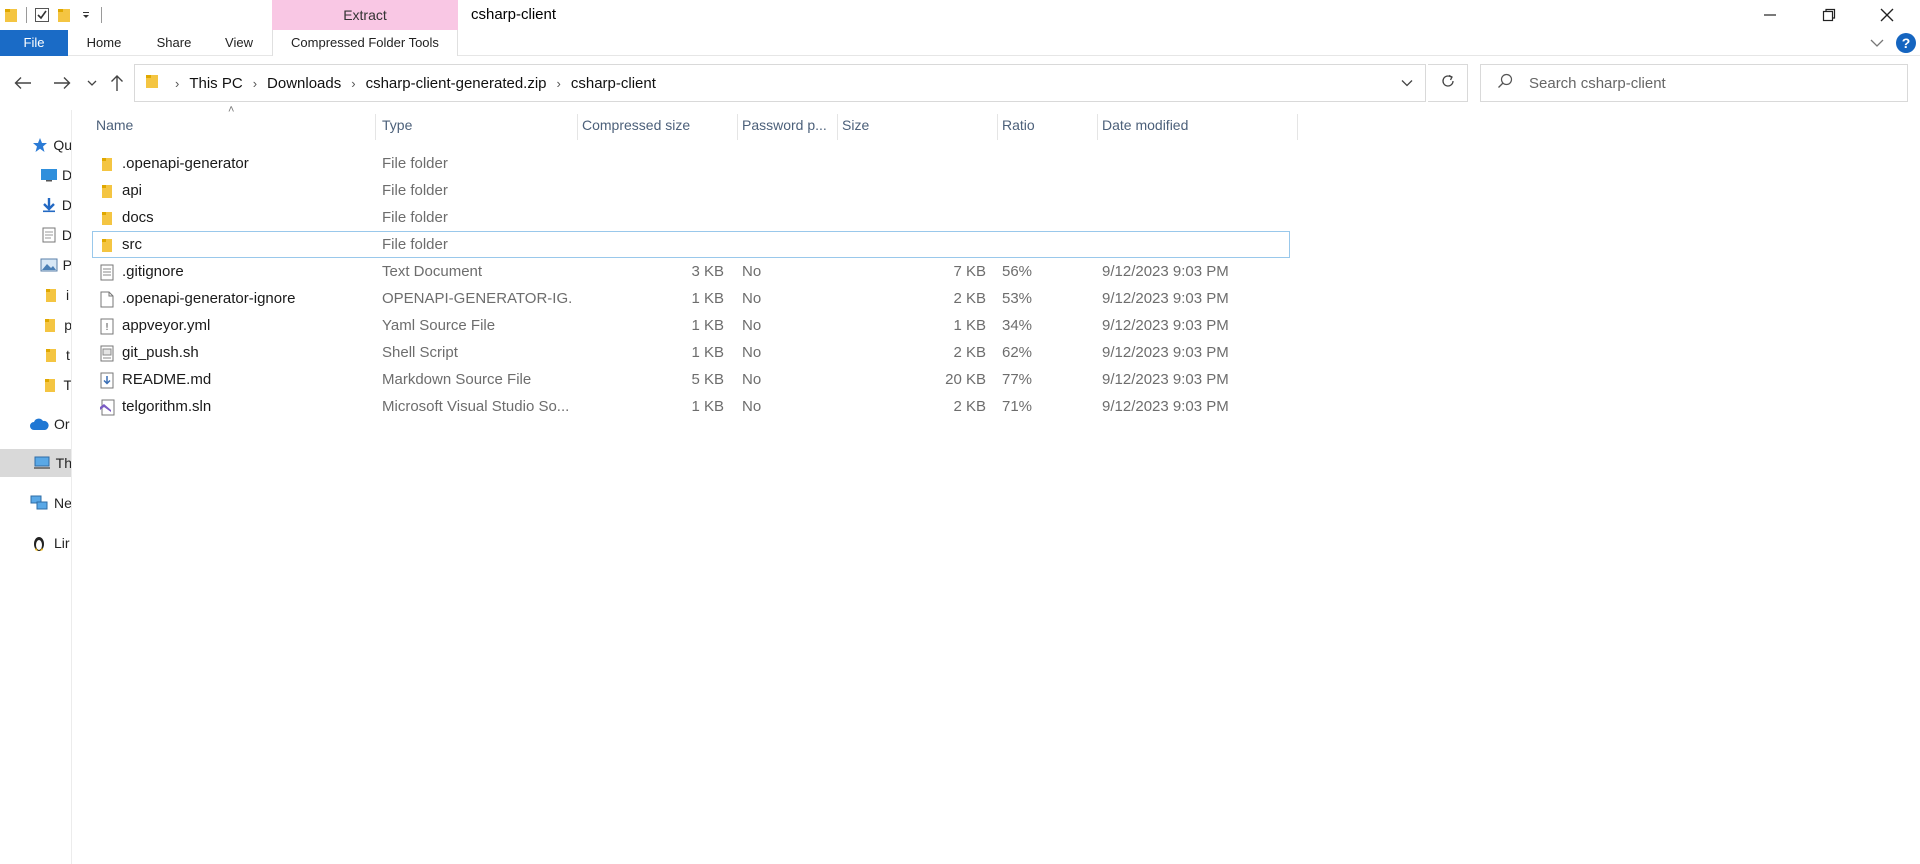 Image resolution: width=1920 pixels, height=864 pixels. What do you see at coordinates (1505, 83) in the screenshot?
I see `search-icon` at bounding box center [1505, 83].